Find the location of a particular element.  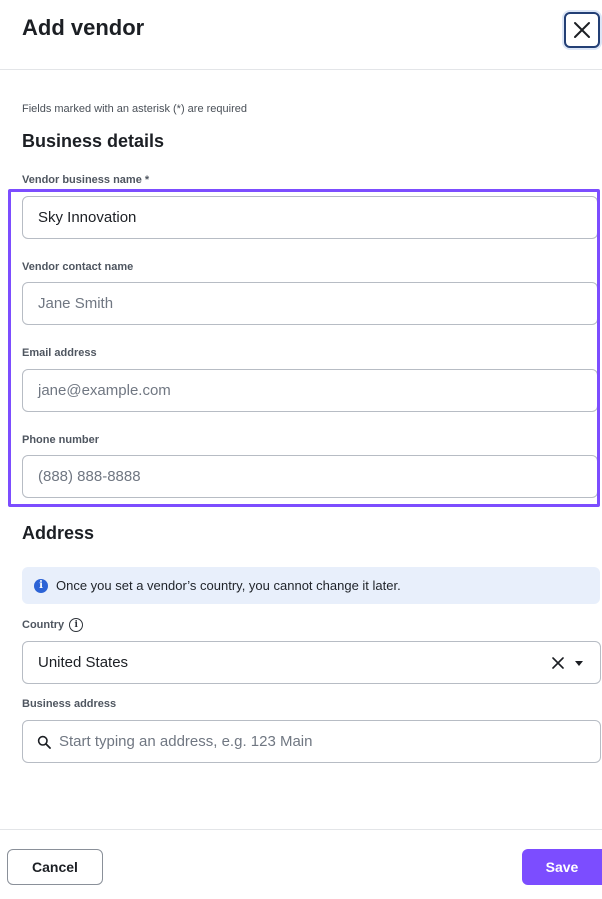

modal-header: Add vendor is located at coordinates (301, 35).